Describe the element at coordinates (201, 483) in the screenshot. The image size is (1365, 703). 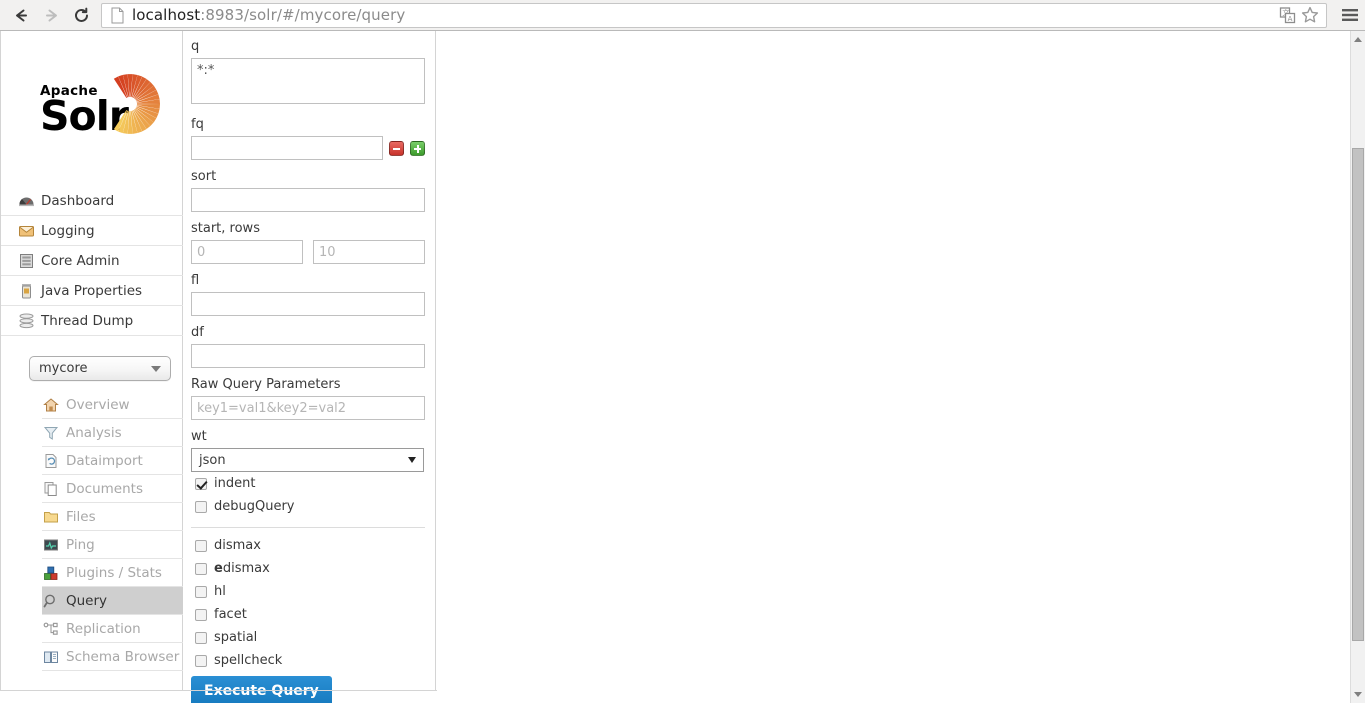
I see `indent-checkbox` at that location.